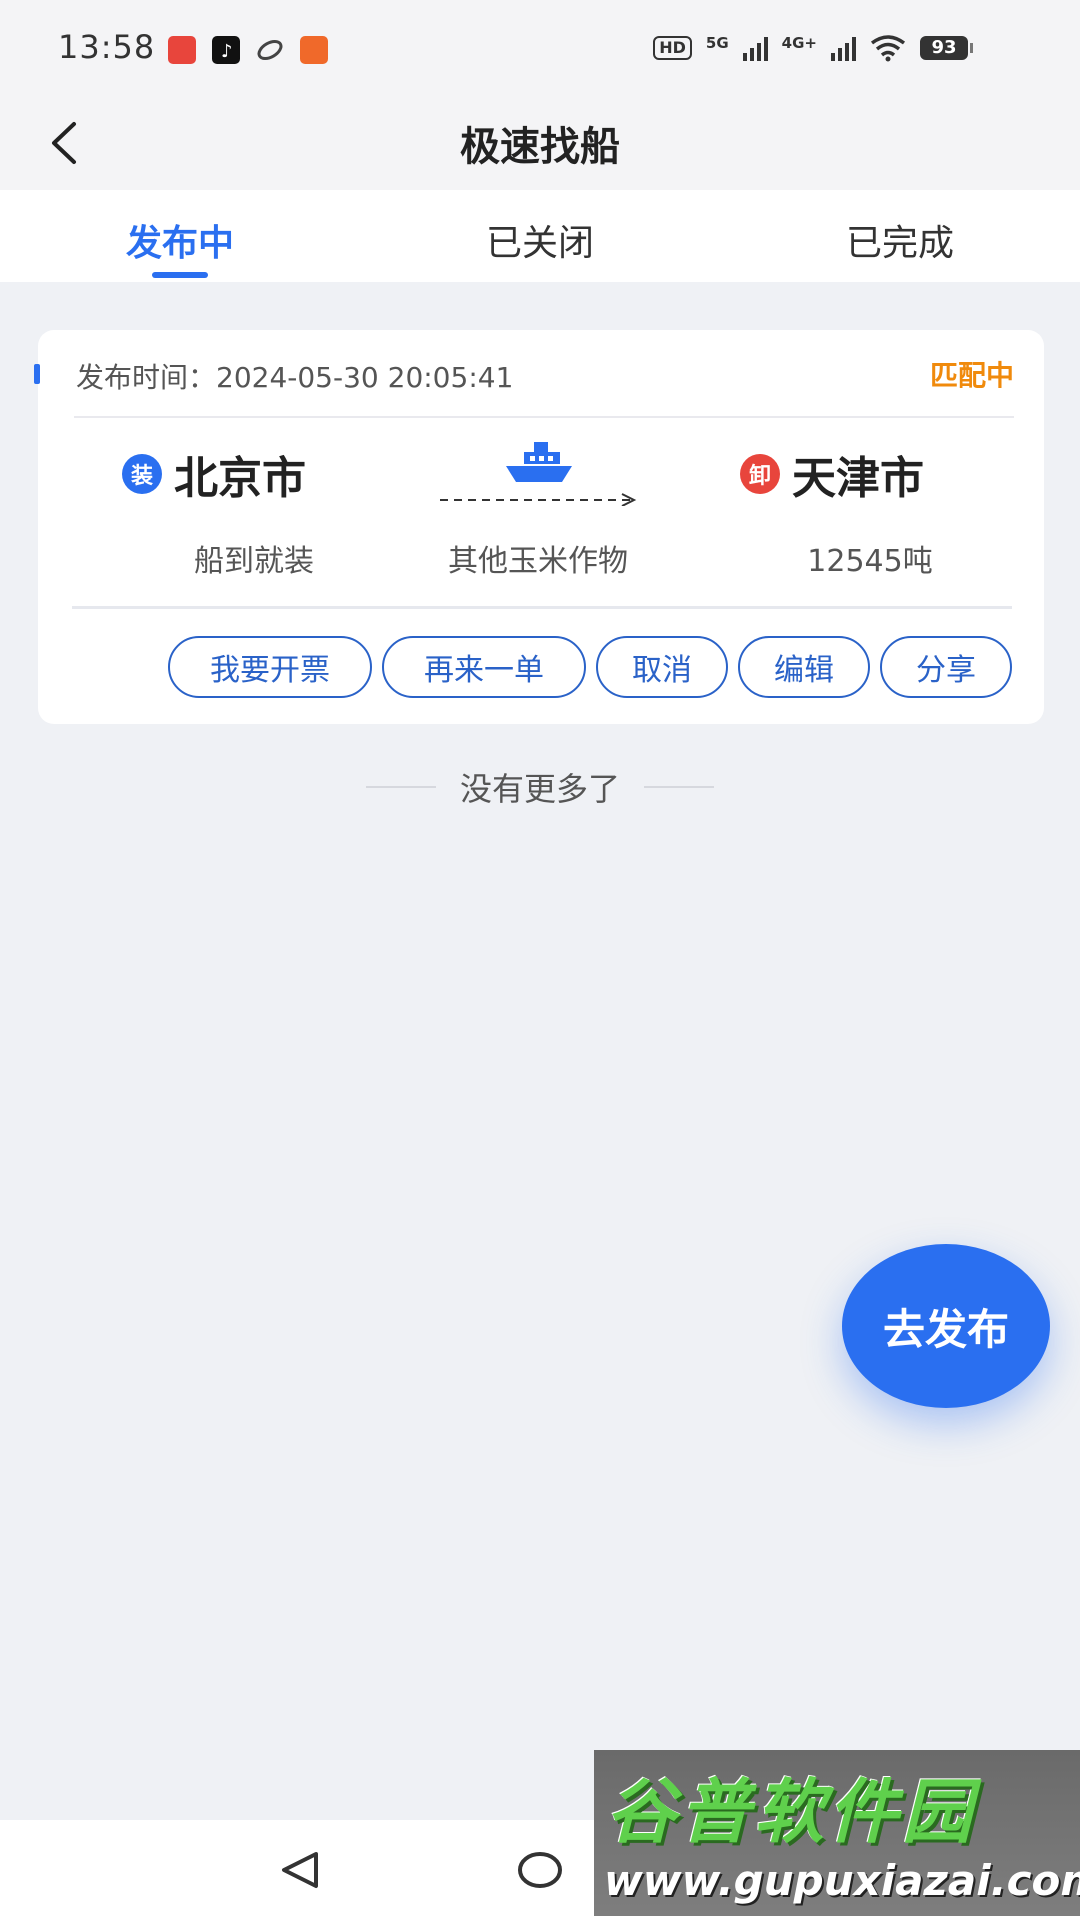 The width and height of the screenshot is (1080, 1920). I want to click on cargo-type: 其他玉米作物, so click(538, 561).